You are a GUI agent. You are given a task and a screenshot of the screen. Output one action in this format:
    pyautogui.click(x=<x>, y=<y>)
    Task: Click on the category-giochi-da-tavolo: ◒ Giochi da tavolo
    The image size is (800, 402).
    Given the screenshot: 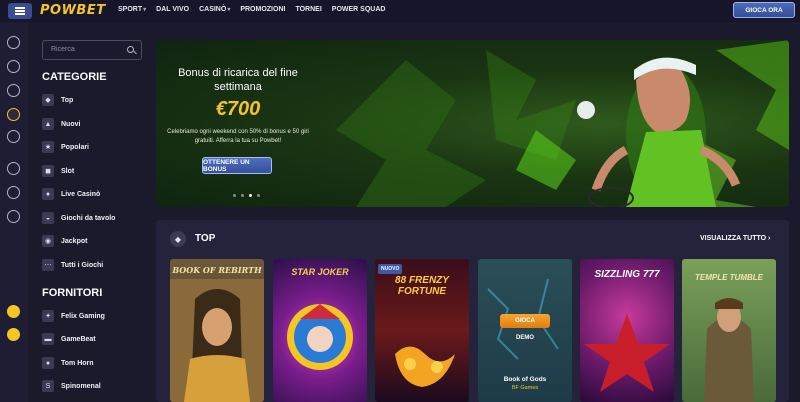 What is the action you would take?
    pyautogui.click(x=78, y=218)
    